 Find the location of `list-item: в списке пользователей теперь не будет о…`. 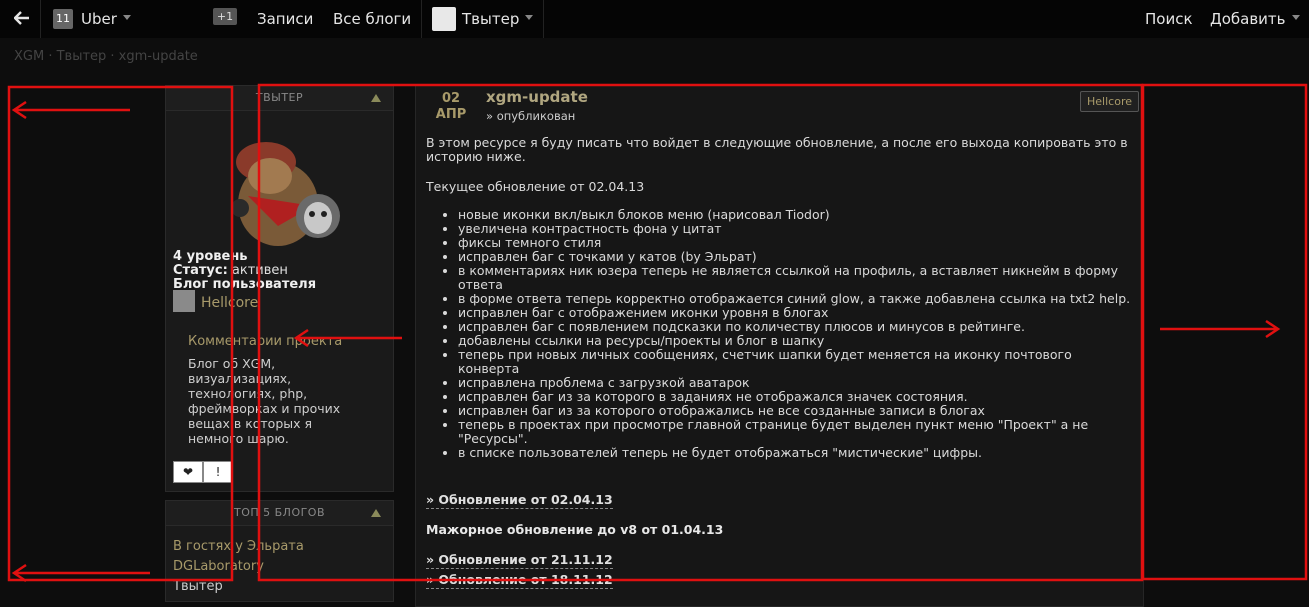

list-item: в списке пользователей теперь не будет о… is located at coordinates (794, 453).